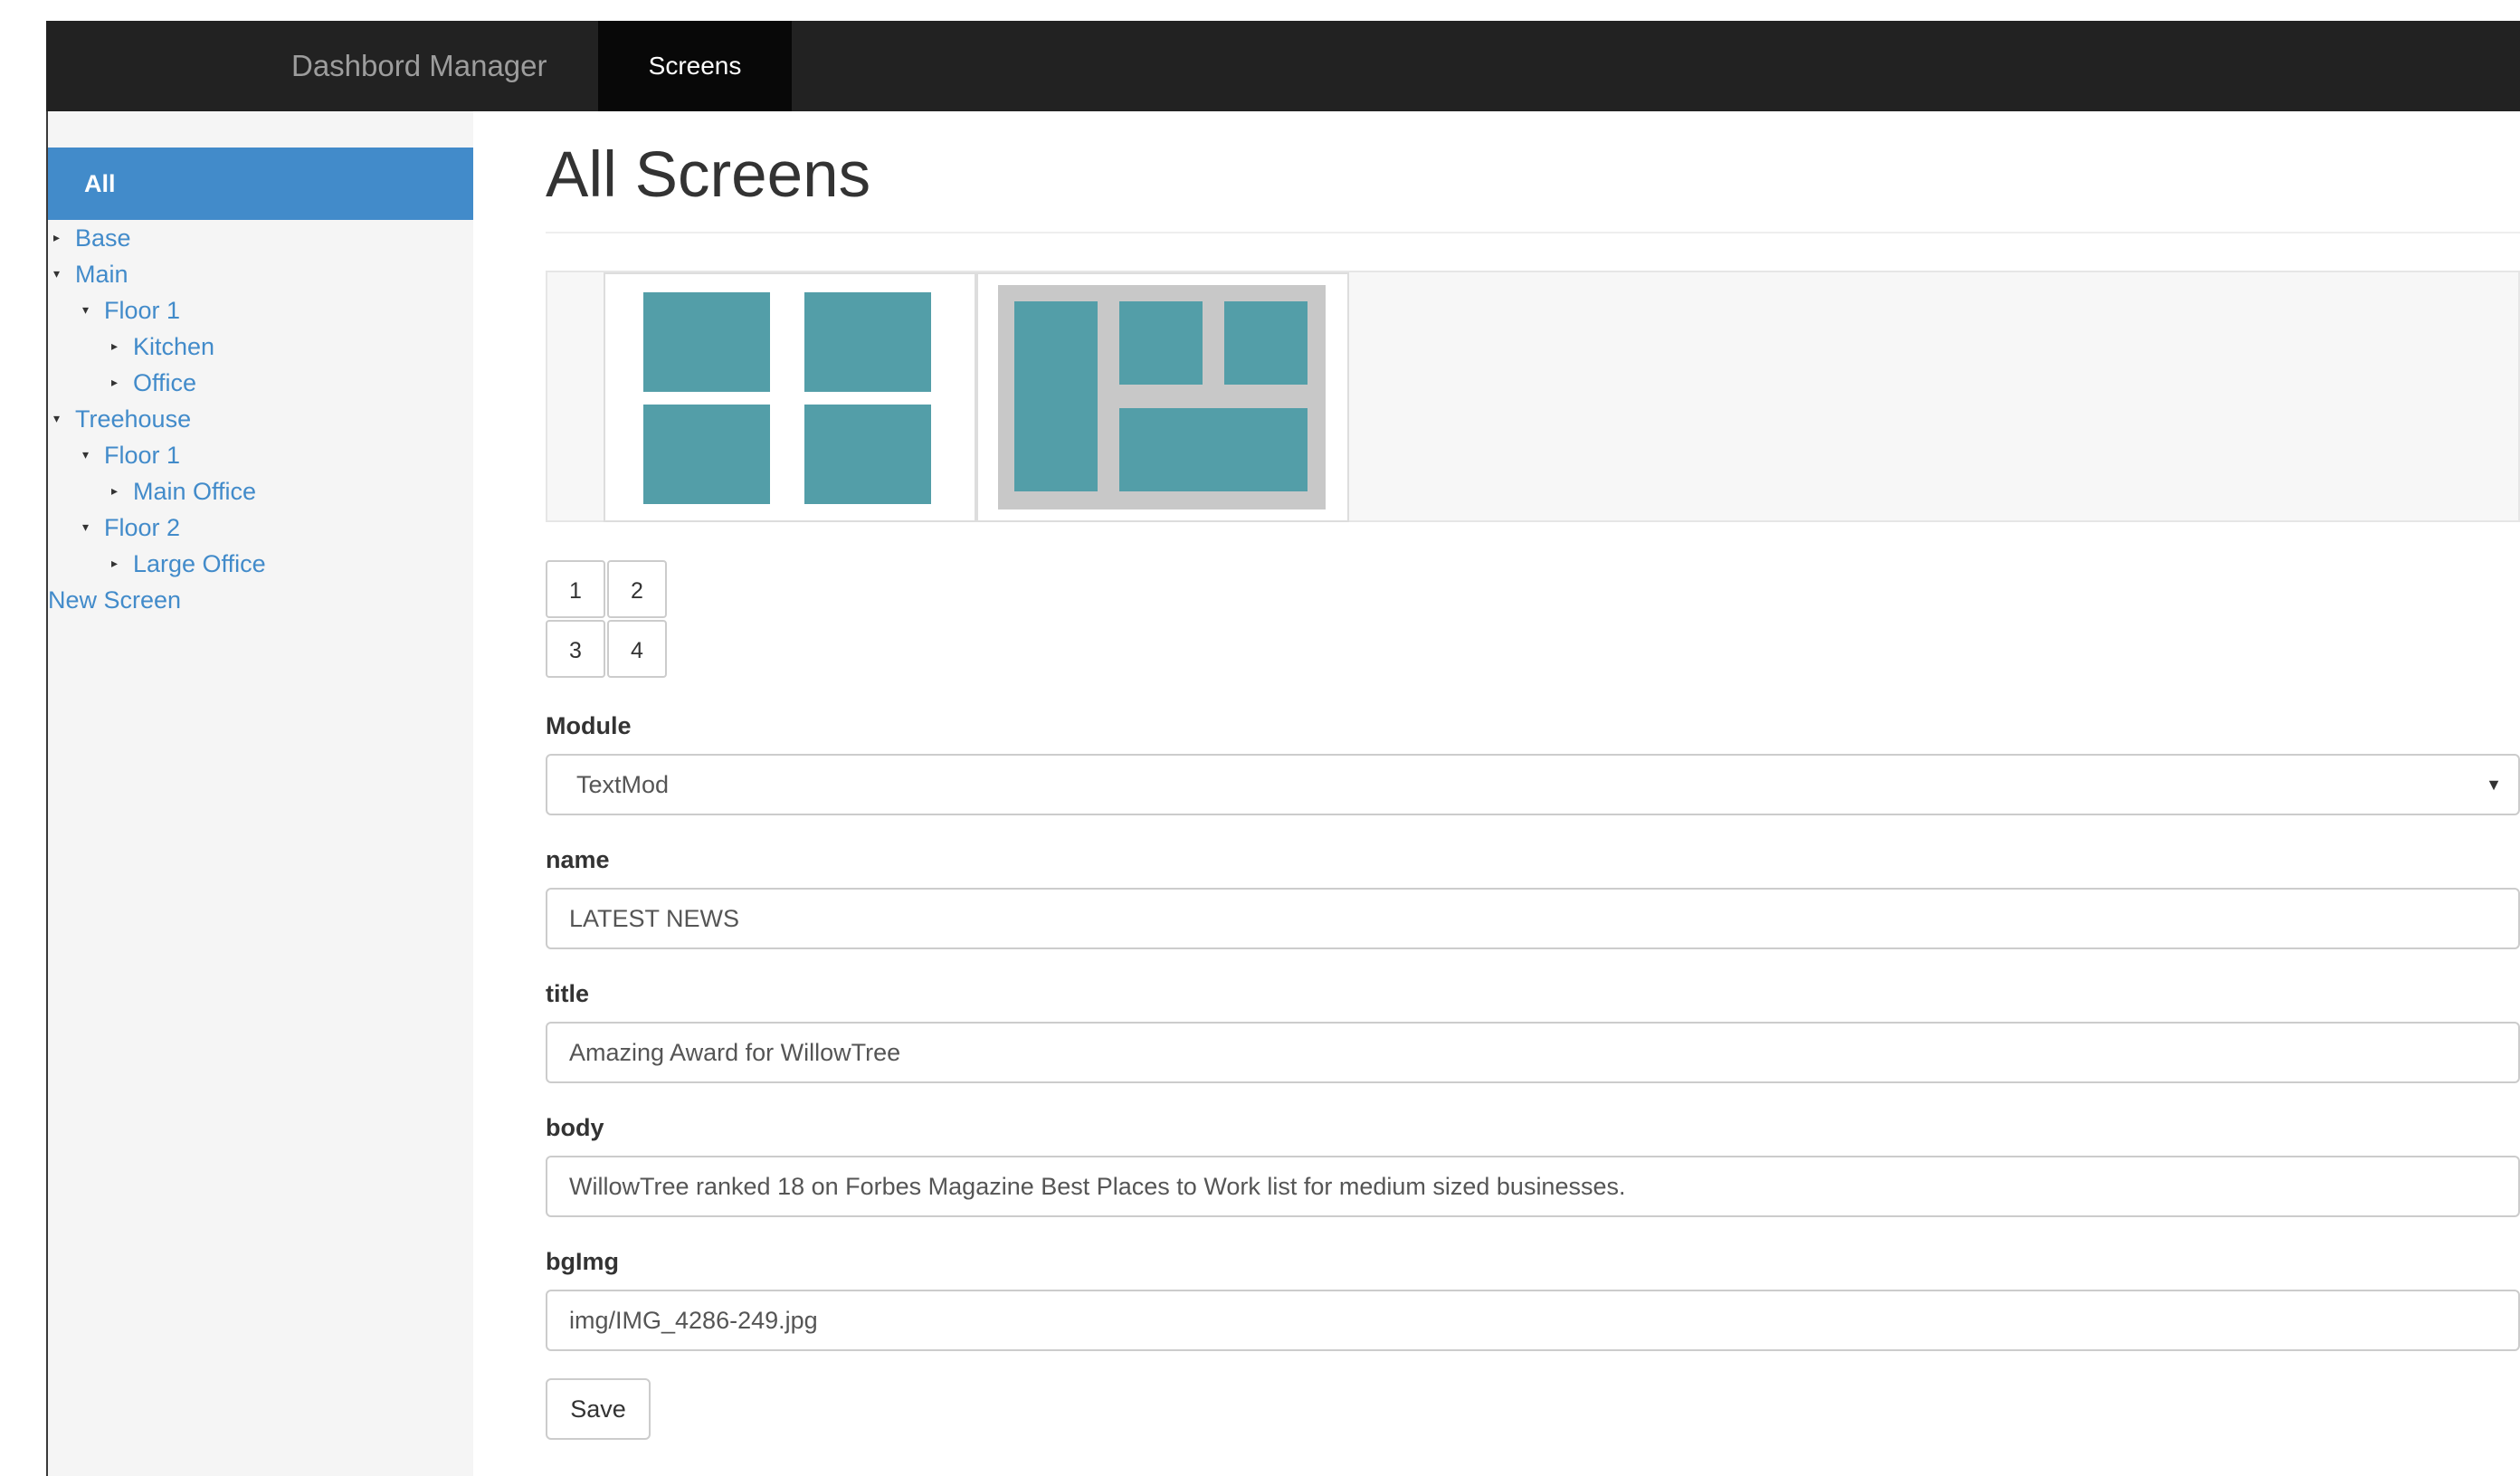 This screenshot has width=2520, height=1476. What do you see at coordinates (1533, 784) in the screenshot?
I see `module-select: TextMod ▼` at bounding box center [1533, 784].